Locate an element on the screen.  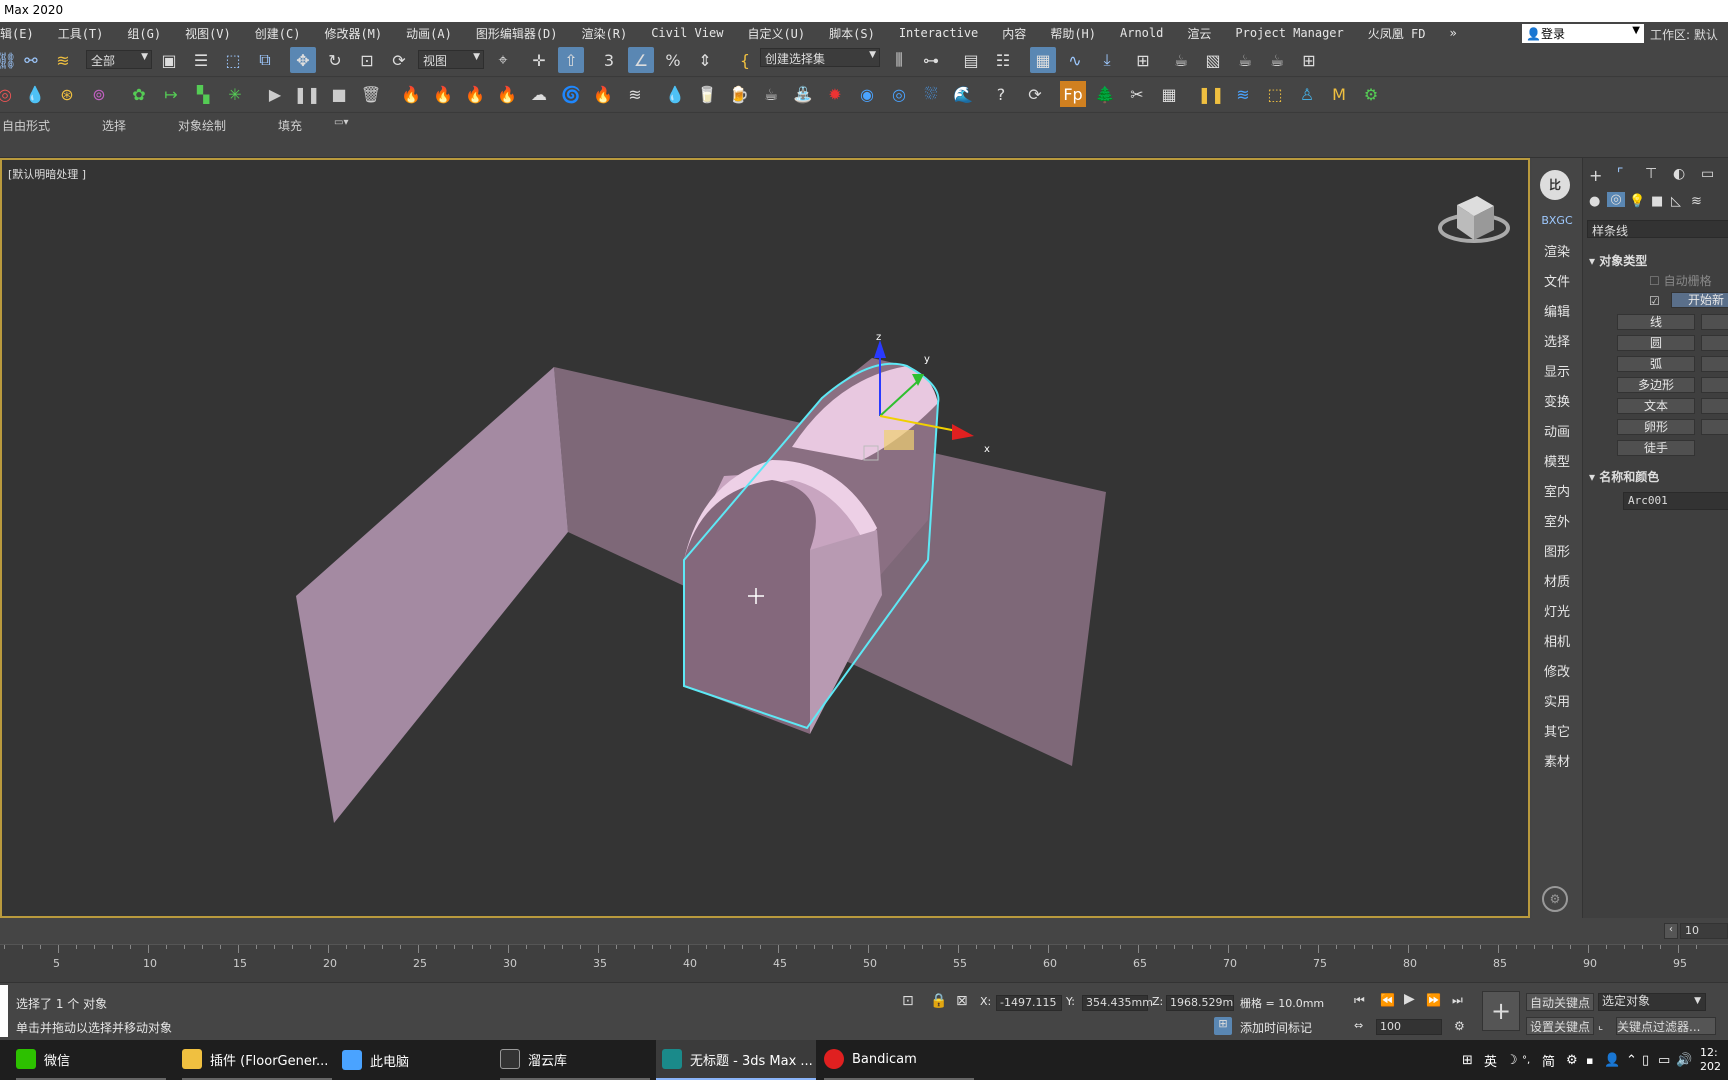
menu-help: 帮助(H) is located at coordinates (1073, 33).